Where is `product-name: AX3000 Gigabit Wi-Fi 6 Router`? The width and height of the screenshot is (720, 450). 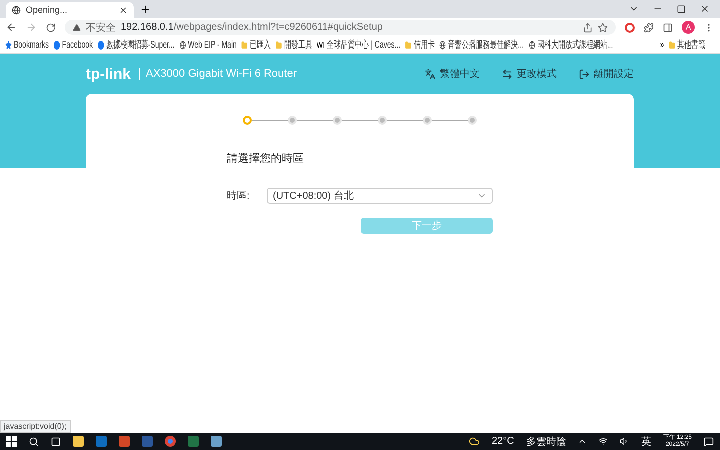
product-name: AX3000 Gigabit Wi-Fi 6 Router is located at coordinates (218, 74).